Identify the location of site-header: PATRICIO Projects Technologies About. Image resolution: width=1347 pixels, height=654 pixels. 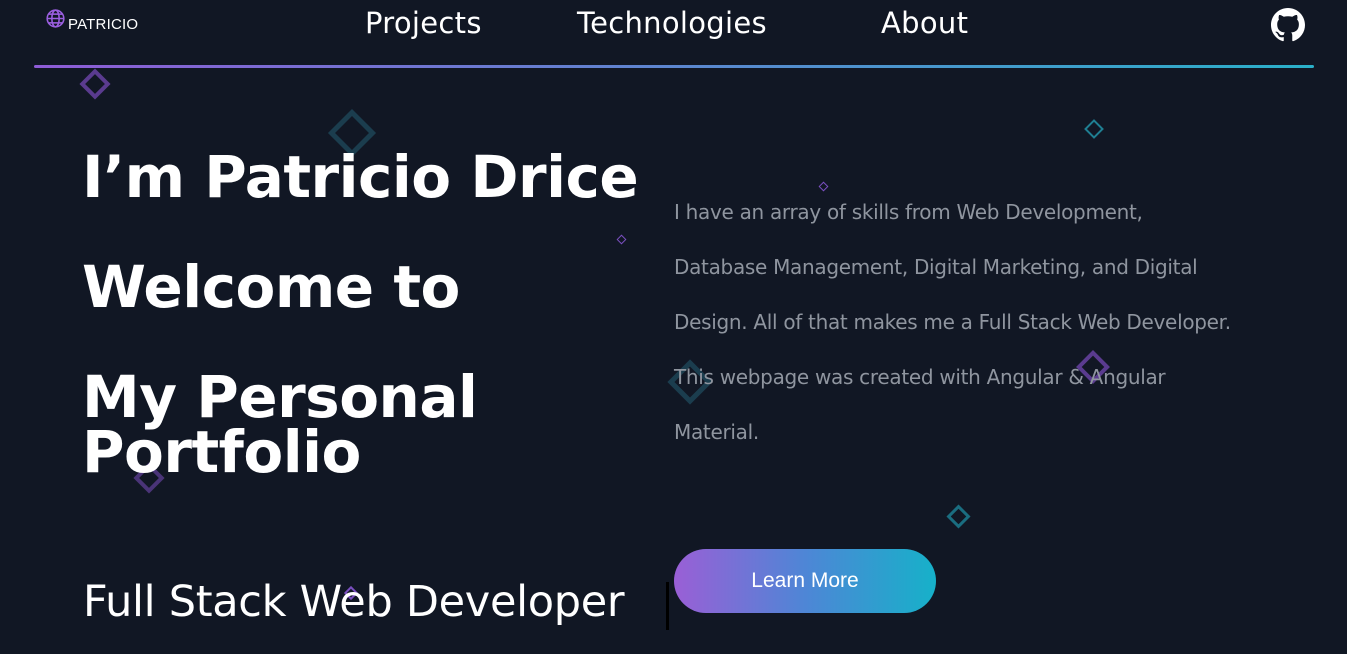
(673, 34).